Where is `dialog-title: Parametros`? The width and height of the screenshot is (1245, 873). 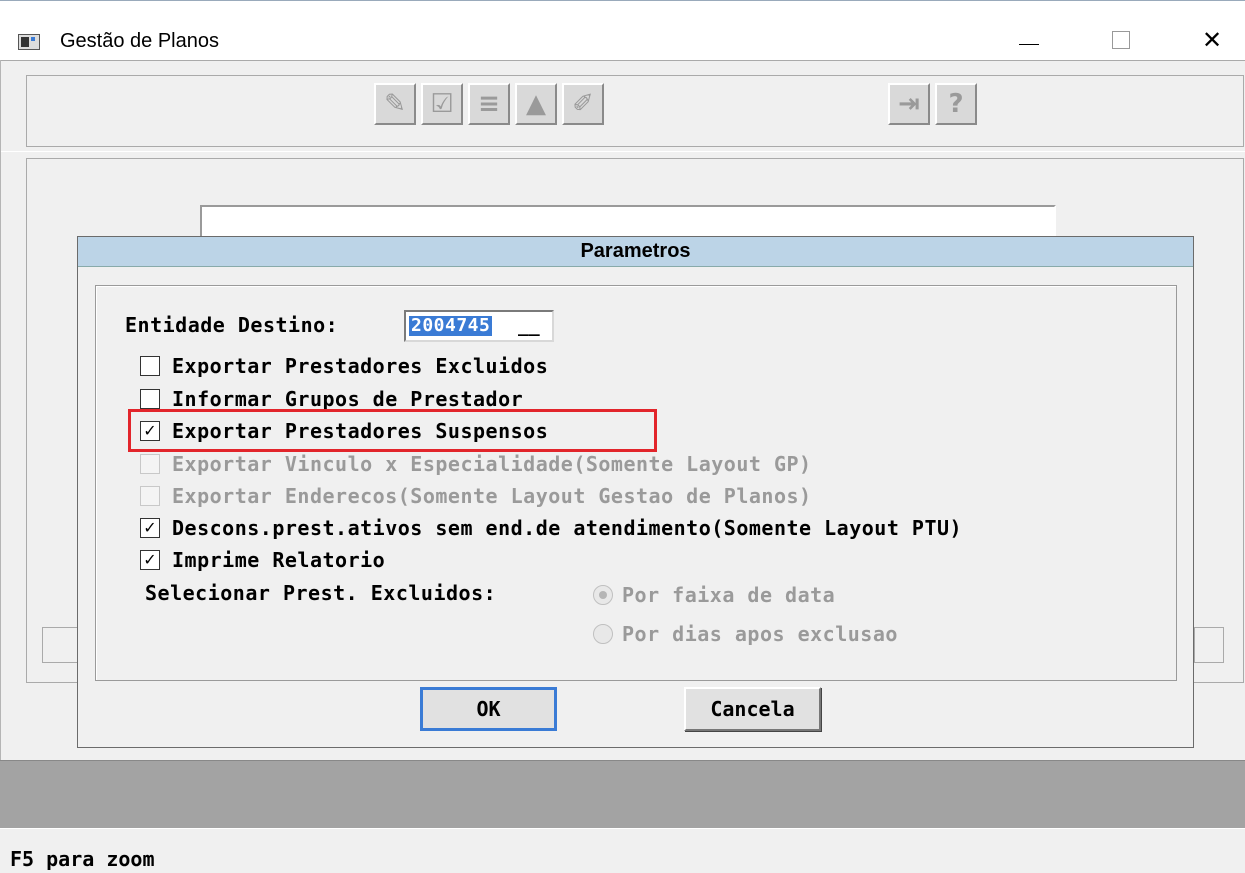
dialog-title: Parametros is located at coordinates (635, 252).